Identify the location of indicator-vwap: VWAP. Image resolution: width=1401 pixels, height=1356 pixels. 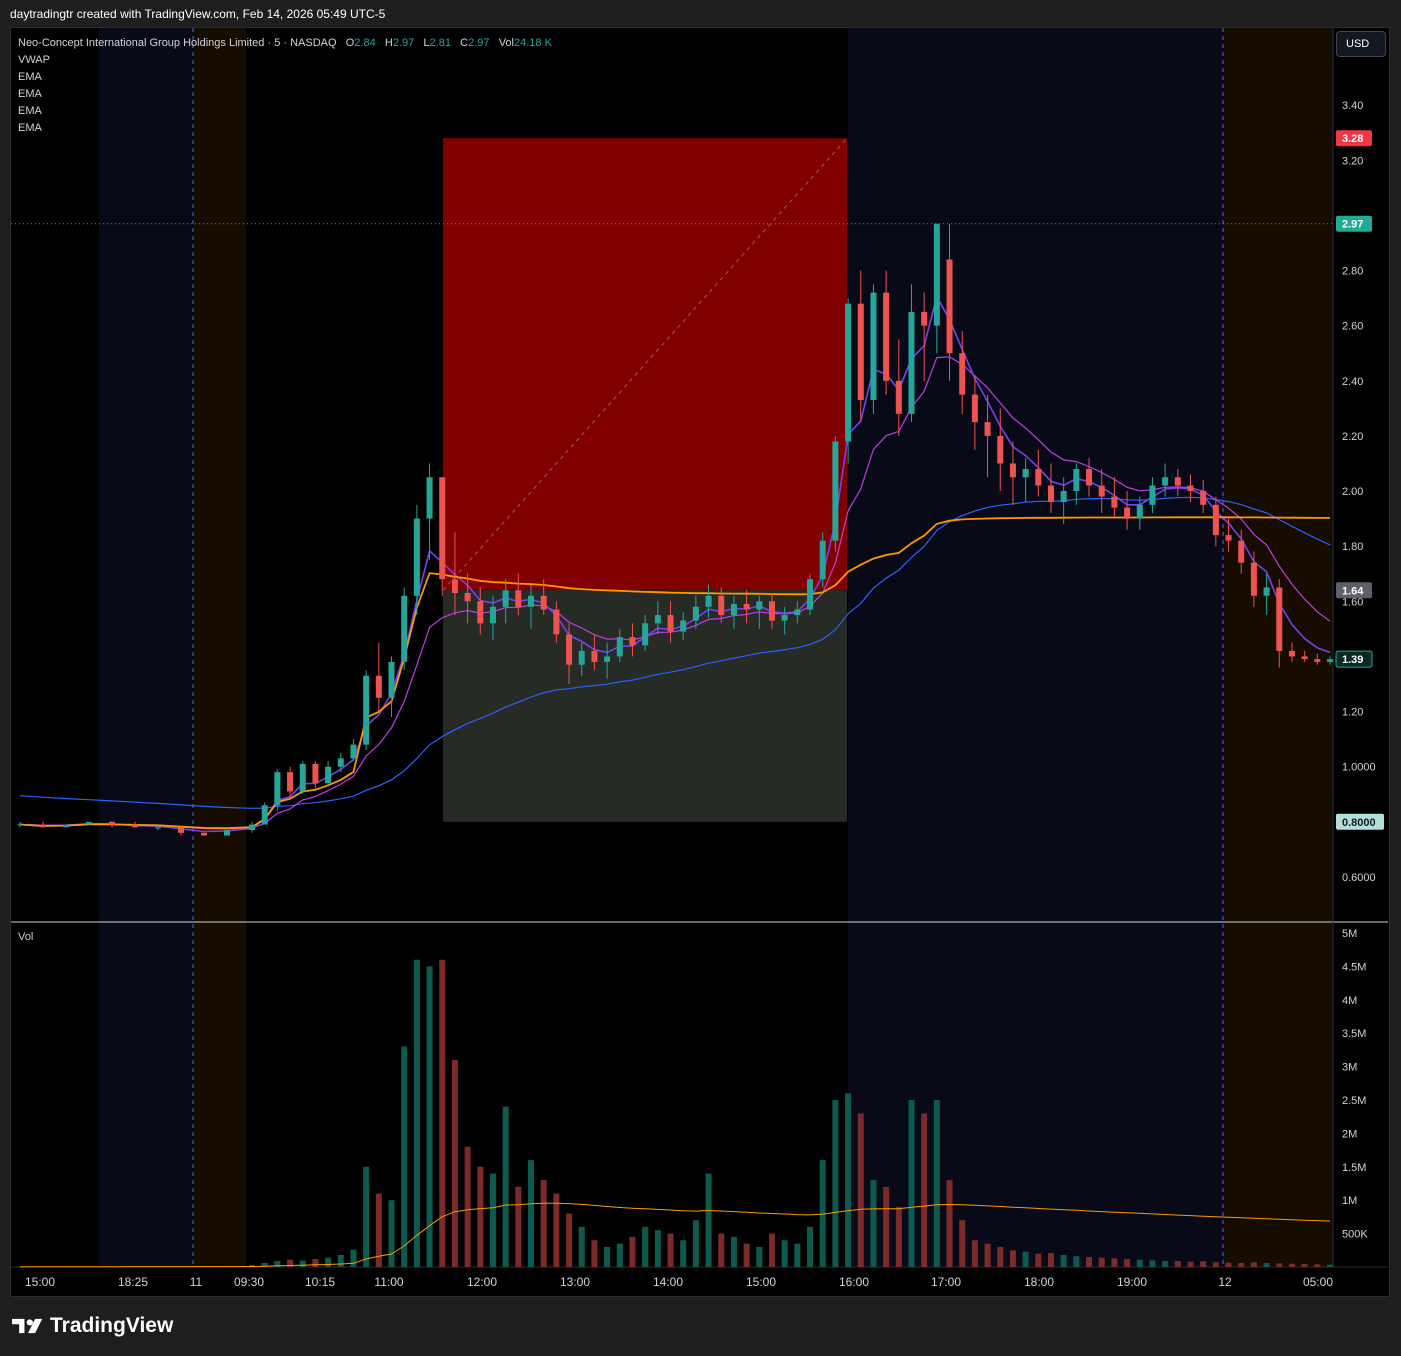
(285, 60).